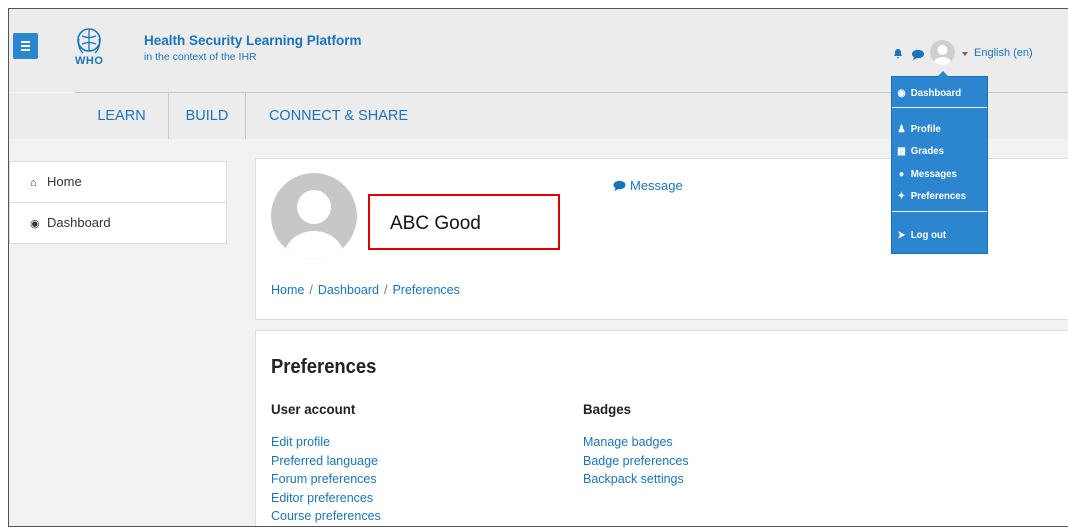 Image resolution: width=1068 pixels, height=527 pixels. Describe the element at coordinates (253, 40) in the screenshot. I see `site-title: Health Security Learning Platform` at that location.